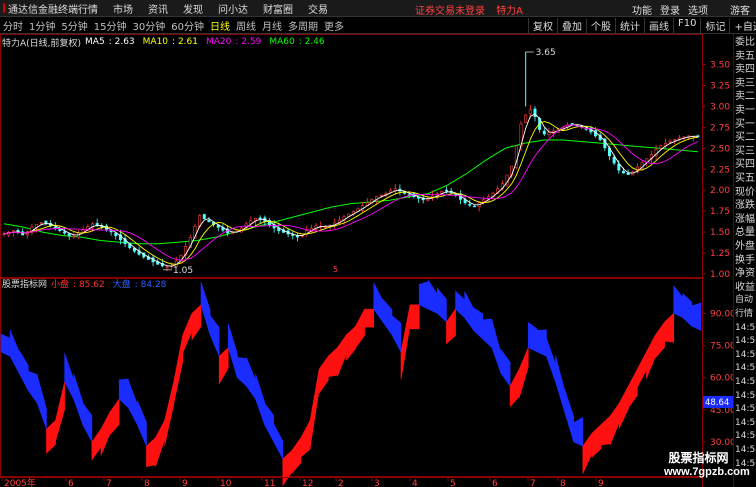 The width and height of the screenshot is (756, 487). Describe the element at coordinates (226, 483) in the screenshot. I see `time-tick-label: 10` at that location.